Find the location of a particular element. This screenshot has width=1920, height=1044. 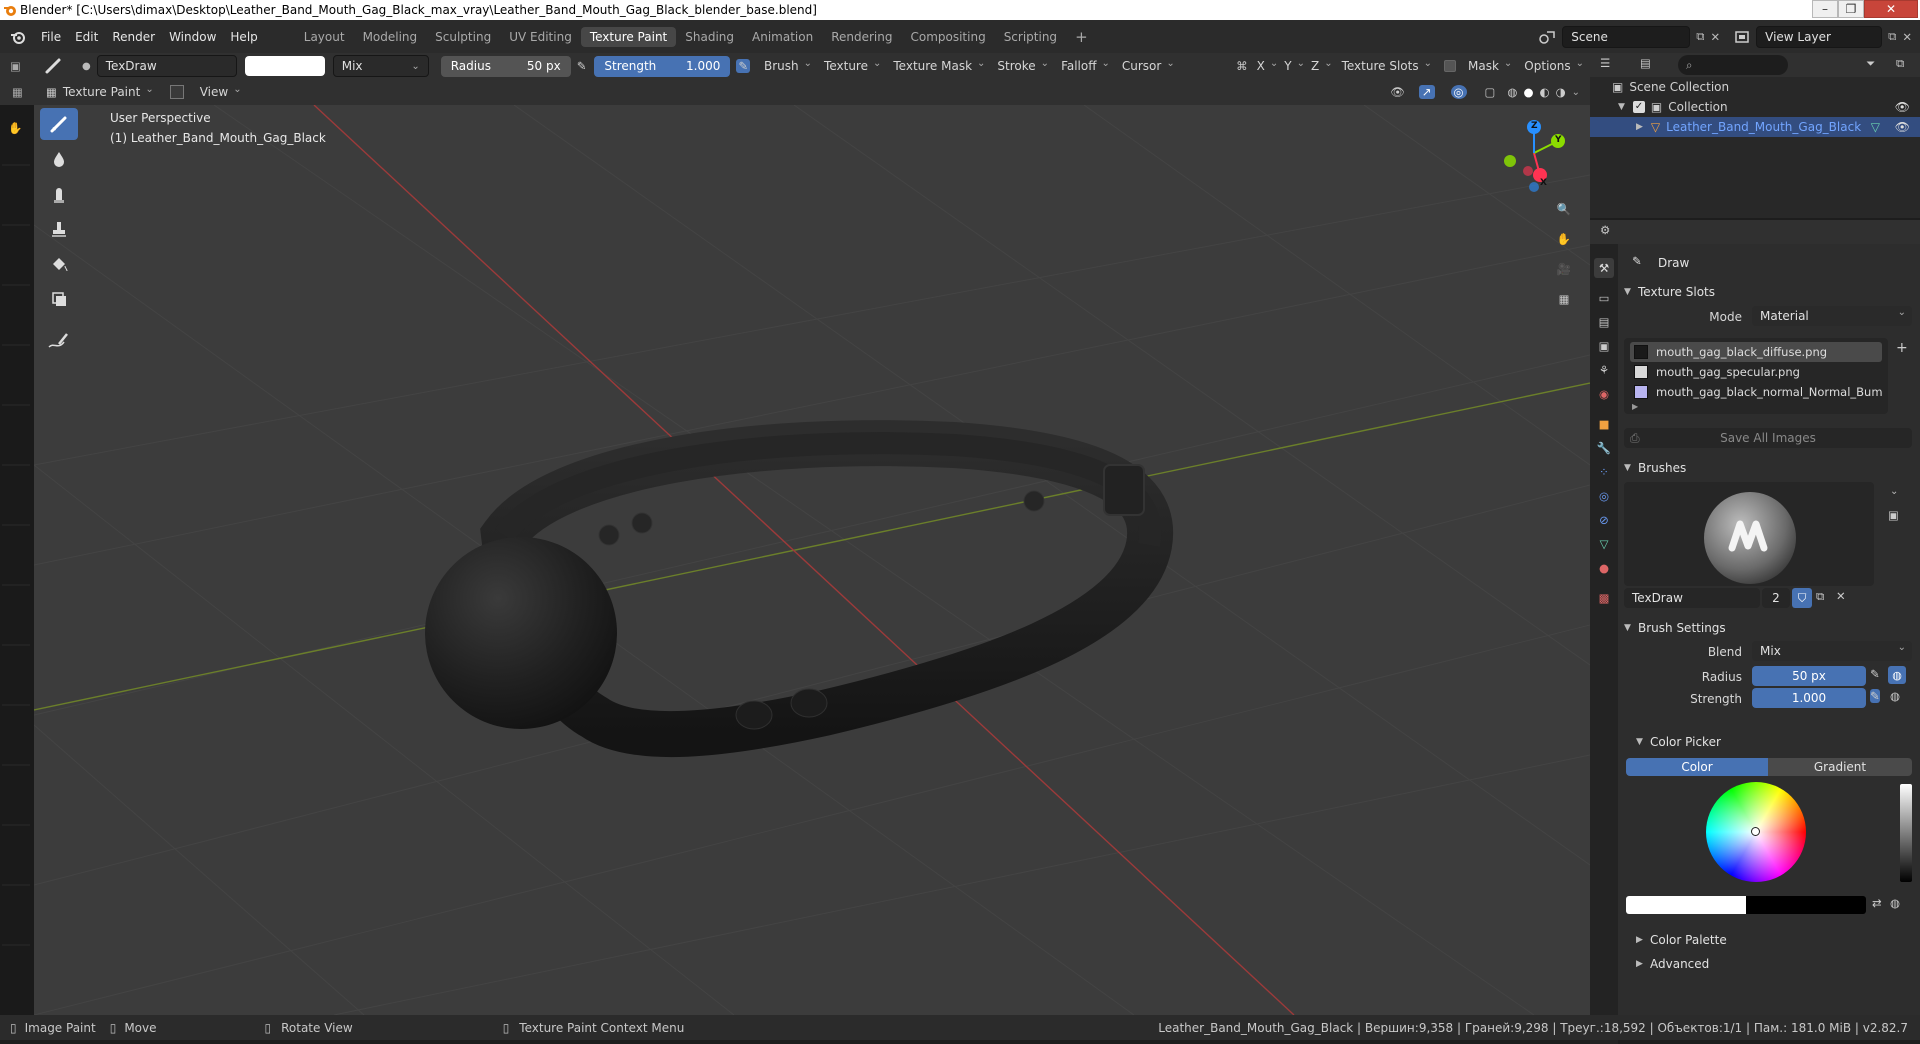

tab-scripting: Scripting is located at coordinates (1030, 37).